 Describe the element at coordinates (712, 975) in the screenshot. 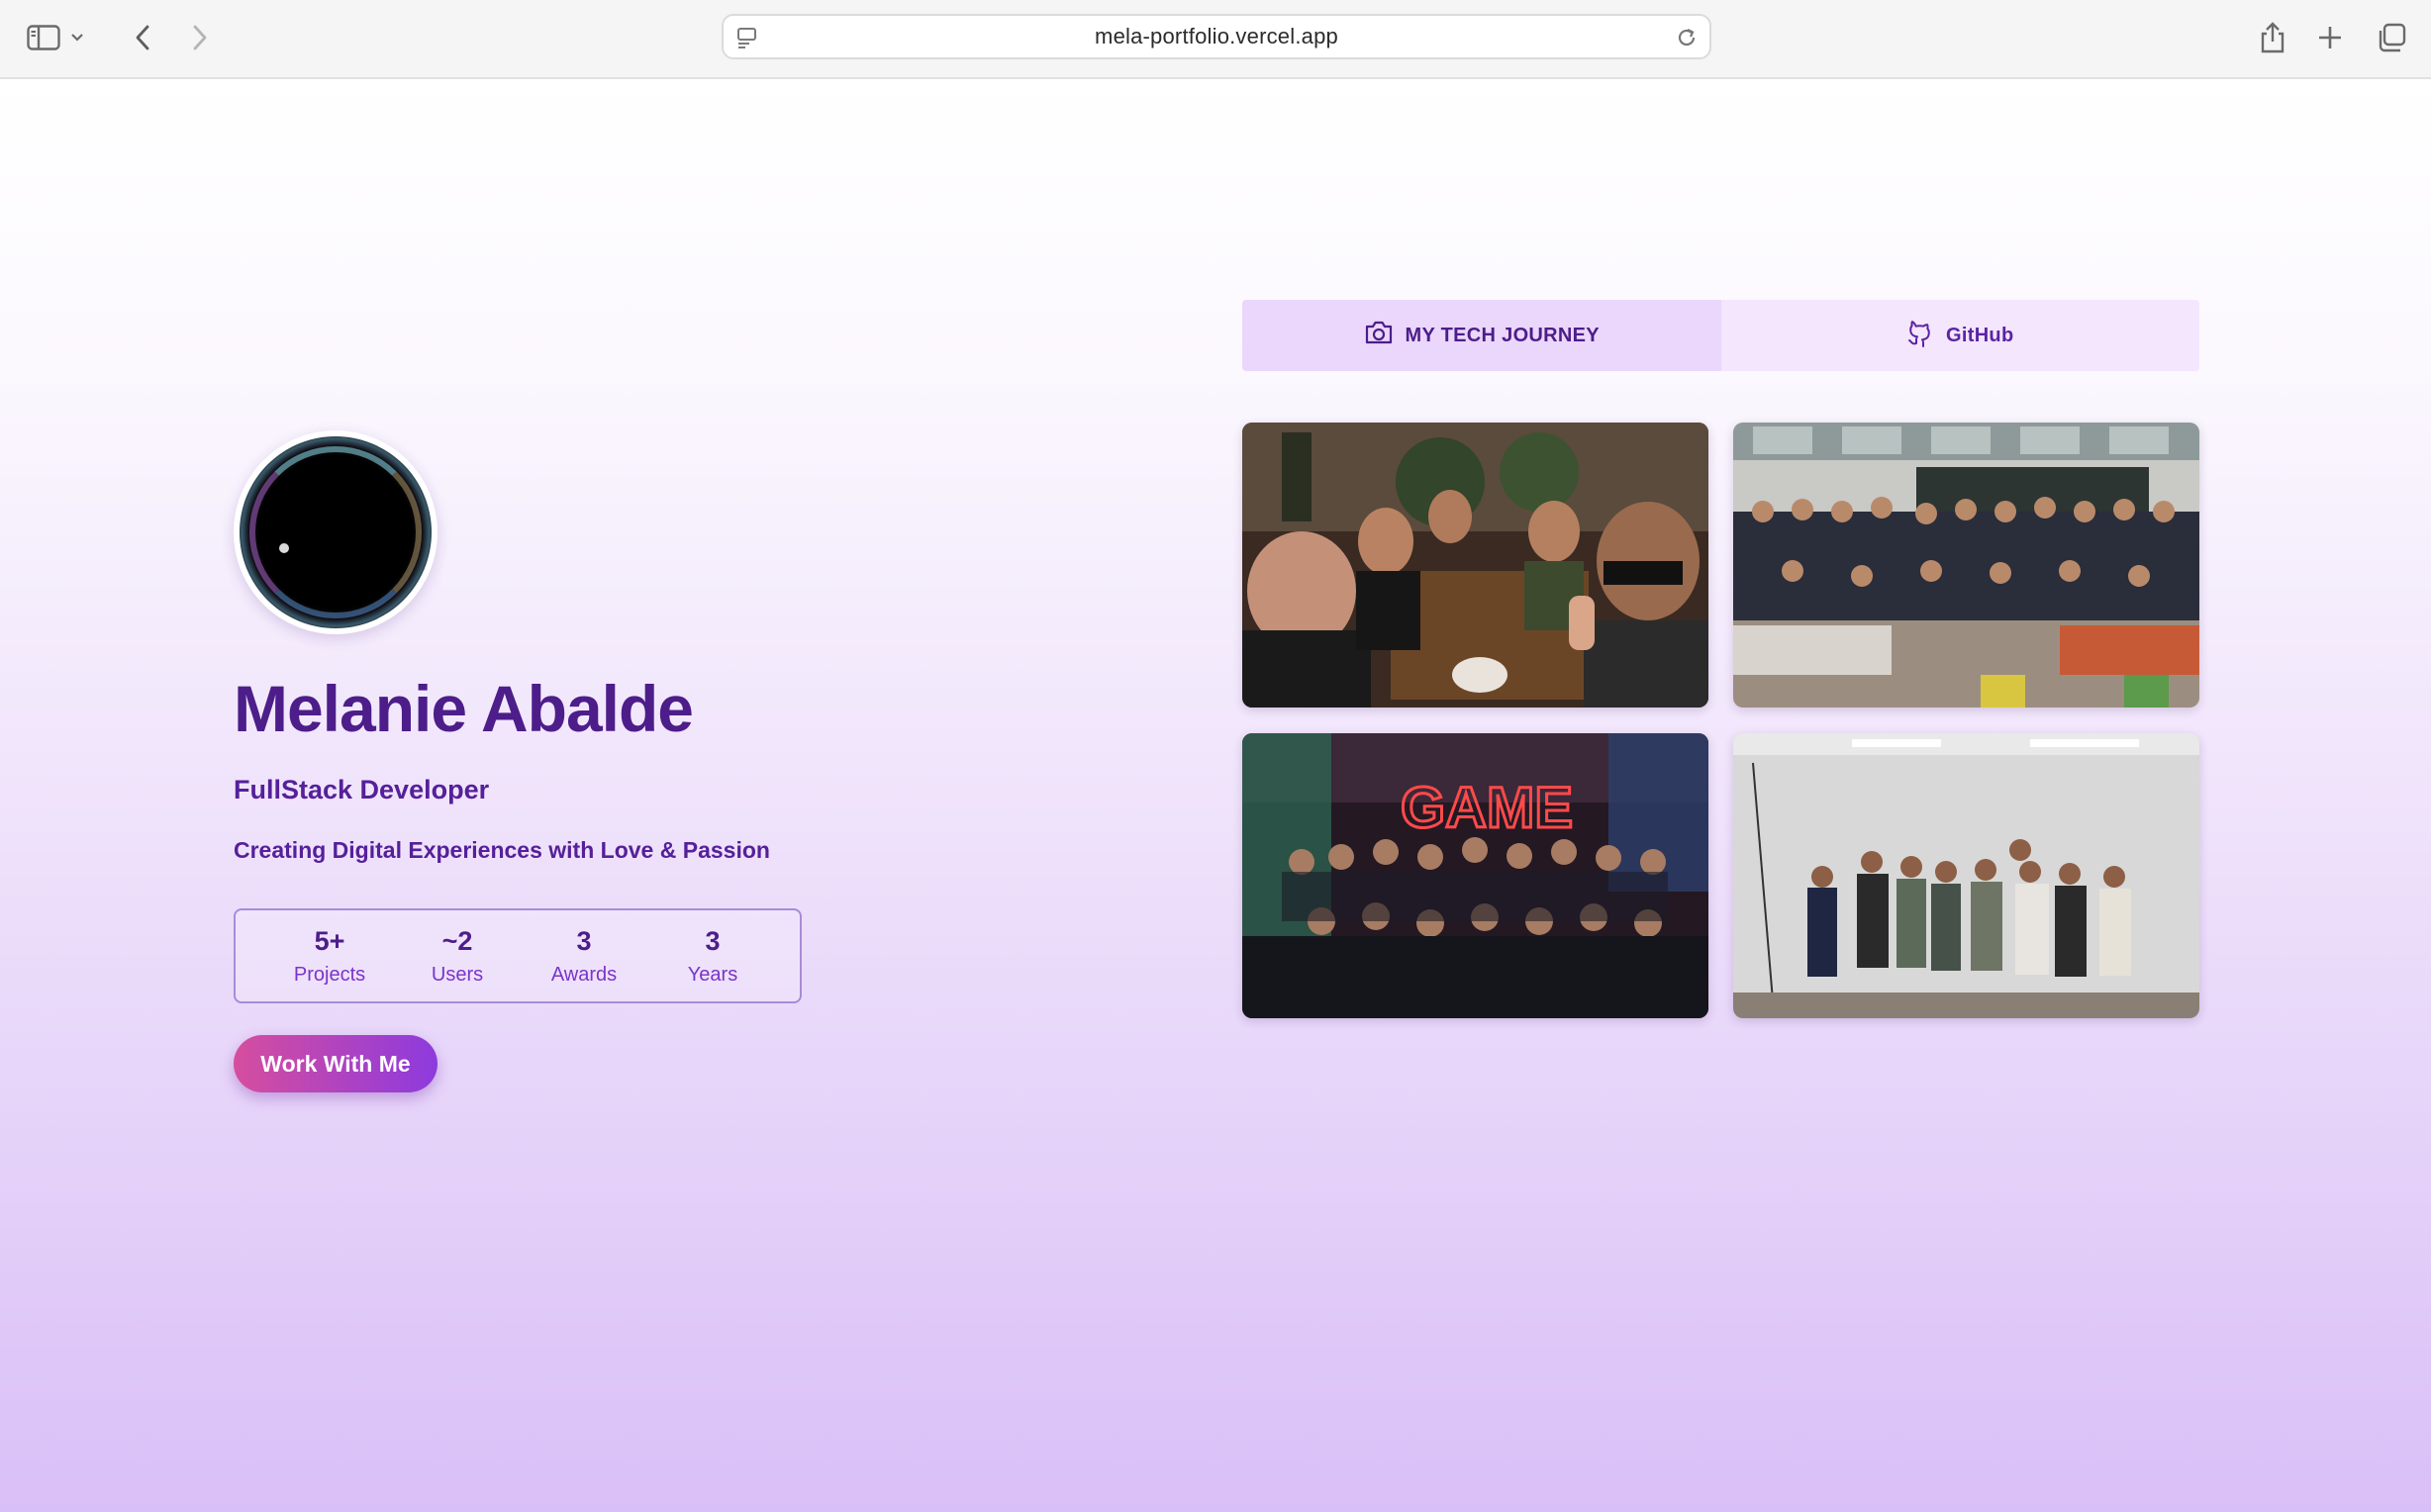

I see `stat-label: Years` at that location.